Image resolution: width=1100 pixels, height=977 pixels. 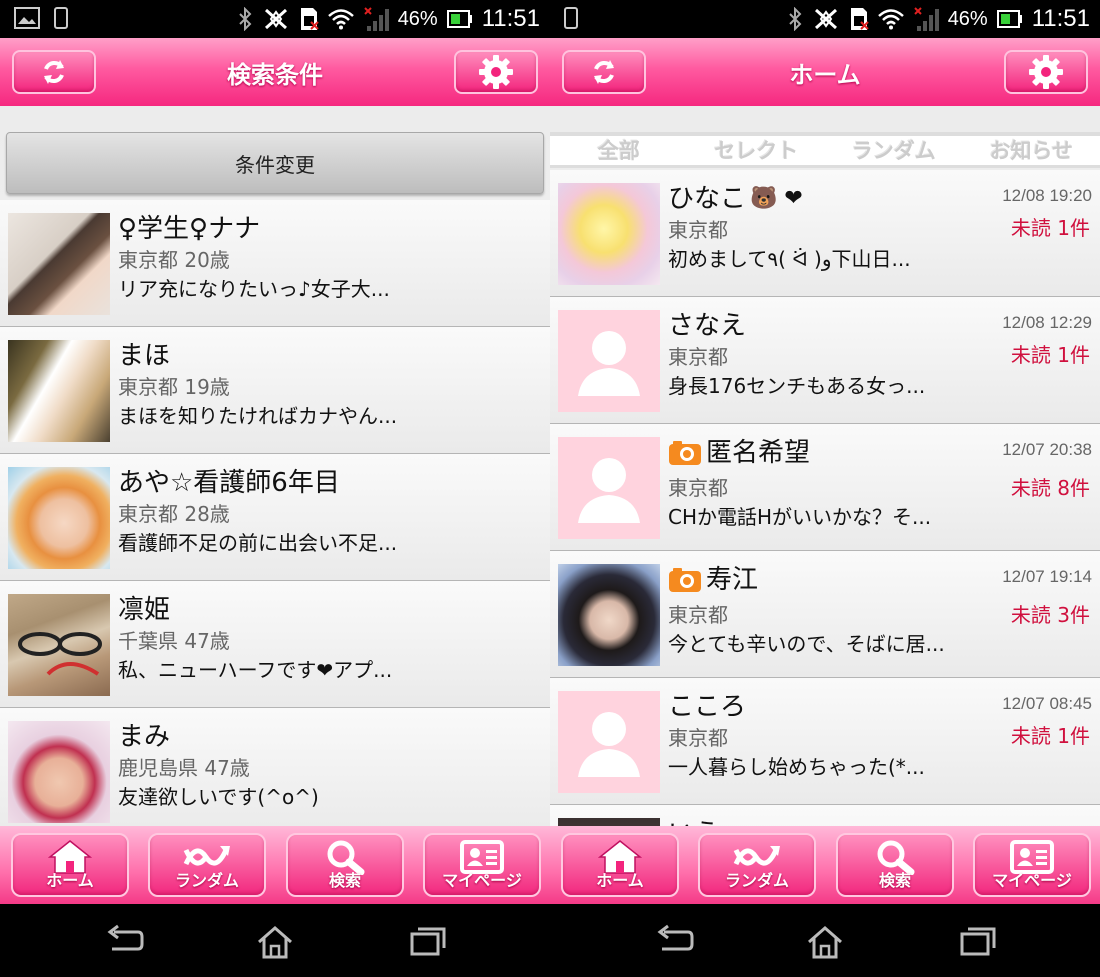 I want to click on unread-count: 未読 3件, so click(x=1050, y=615).